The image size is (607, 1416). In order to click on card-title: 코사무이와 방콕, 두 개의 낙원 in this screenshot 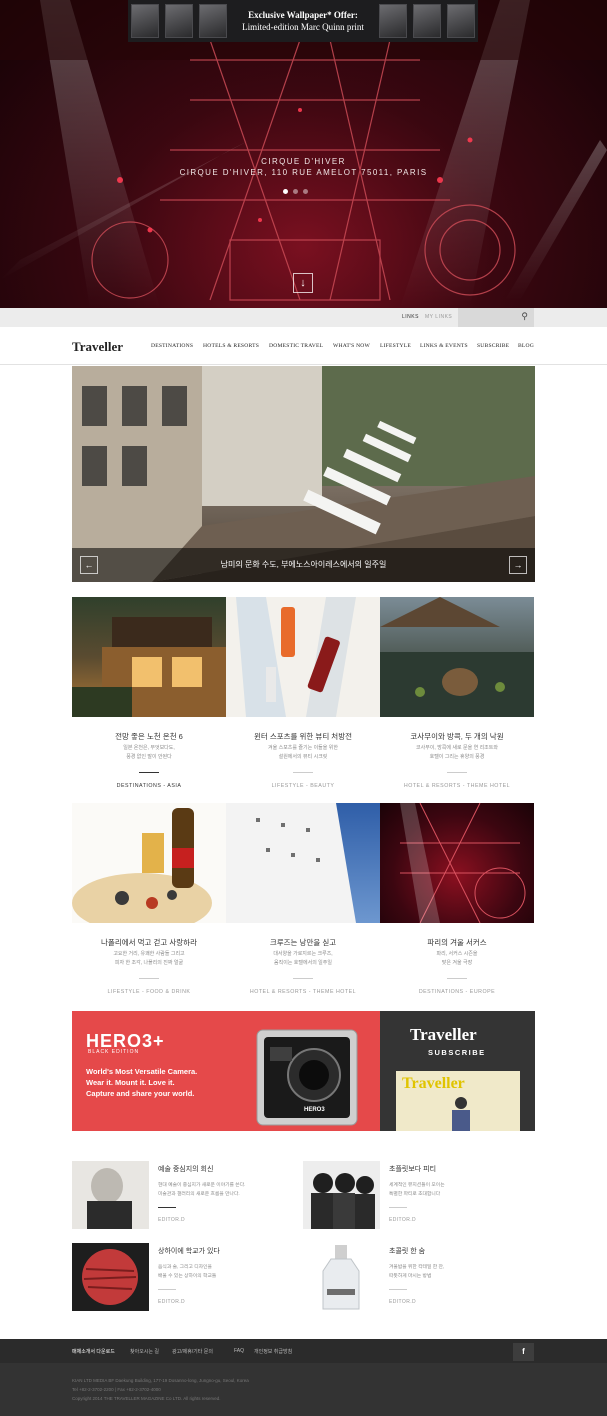, I will do `click(457, 736)`.